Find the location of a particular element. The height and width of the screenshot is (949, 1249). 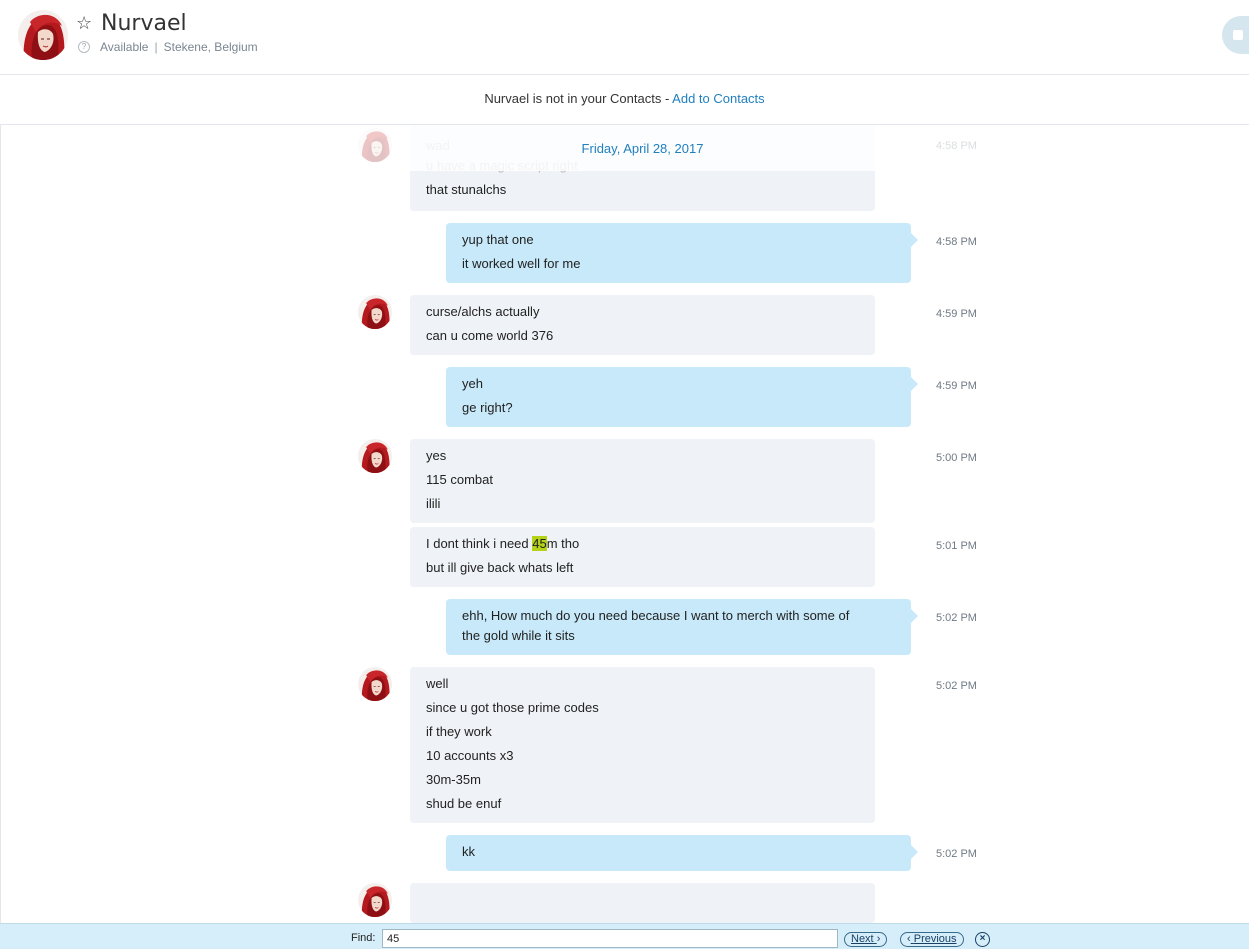

find-previous-button: ‹ Previous is located at coordinates (932, 939).